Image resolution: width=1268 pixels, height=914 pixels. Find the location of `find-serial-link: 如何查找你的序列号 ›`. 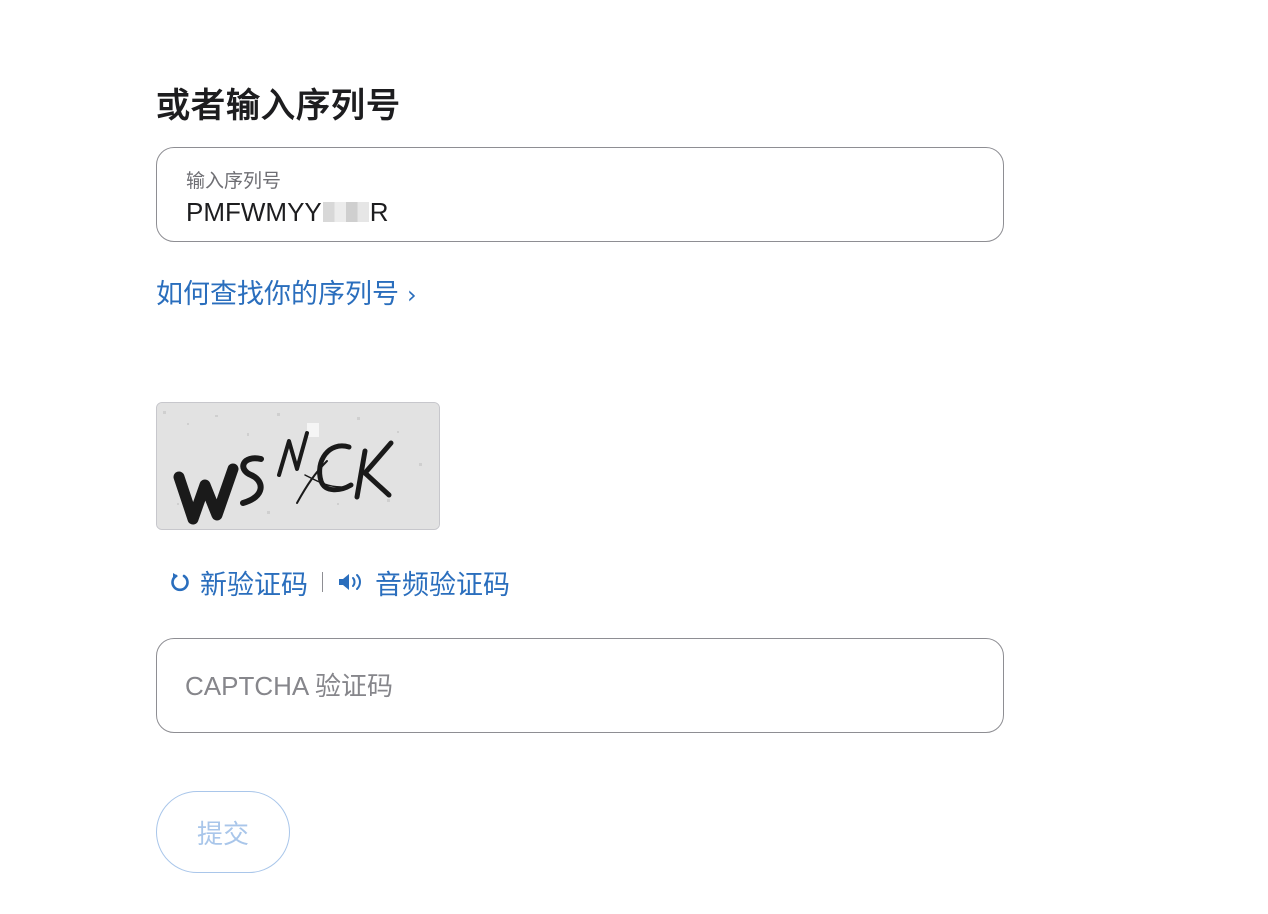

find-serial-link: 如何查找你的序列号 › is located at coordinates (286, 291).